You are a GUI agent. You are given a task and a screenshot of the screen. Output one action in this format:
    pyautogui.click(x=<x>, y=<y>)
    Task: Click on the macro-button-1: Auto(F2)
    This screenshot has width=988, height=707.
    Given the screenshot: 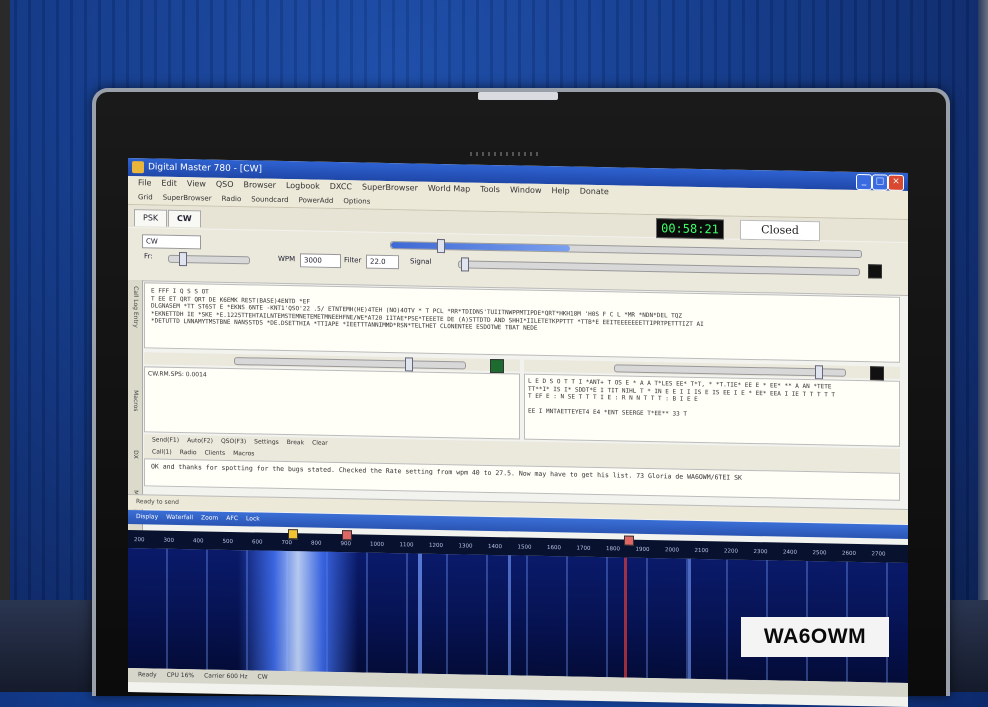 What is the action you would take?
    pyautogui.click(x=200, y=440)
    